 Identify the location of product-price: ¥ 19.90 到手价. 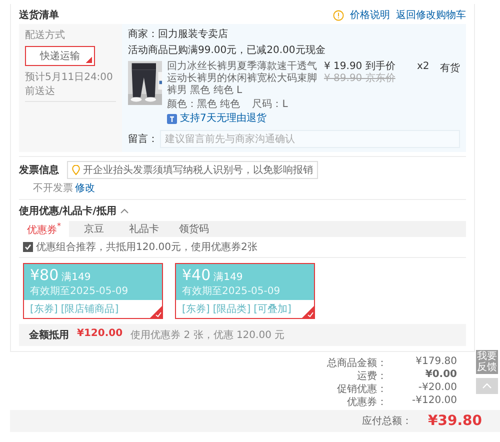
(360, 66).